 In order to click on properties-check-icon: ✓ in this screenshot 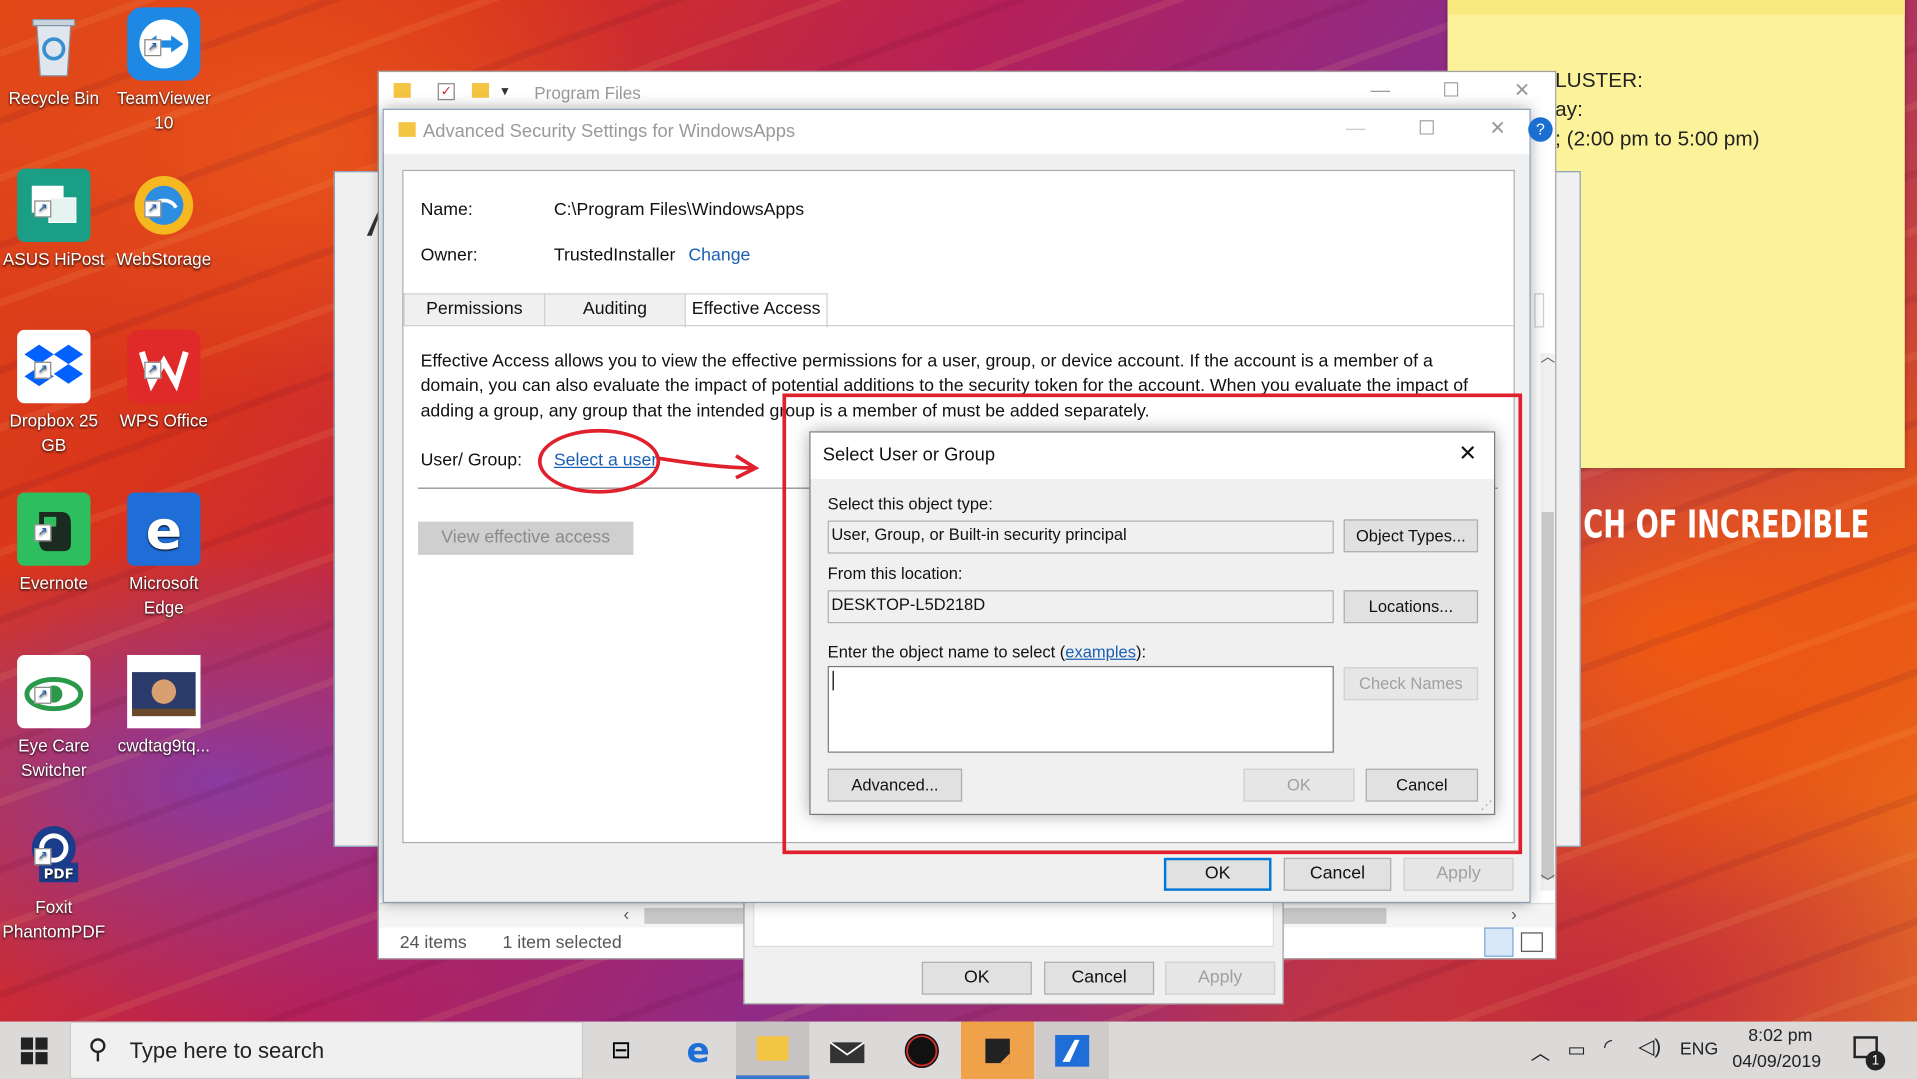, I will do `click(446, 92)`.